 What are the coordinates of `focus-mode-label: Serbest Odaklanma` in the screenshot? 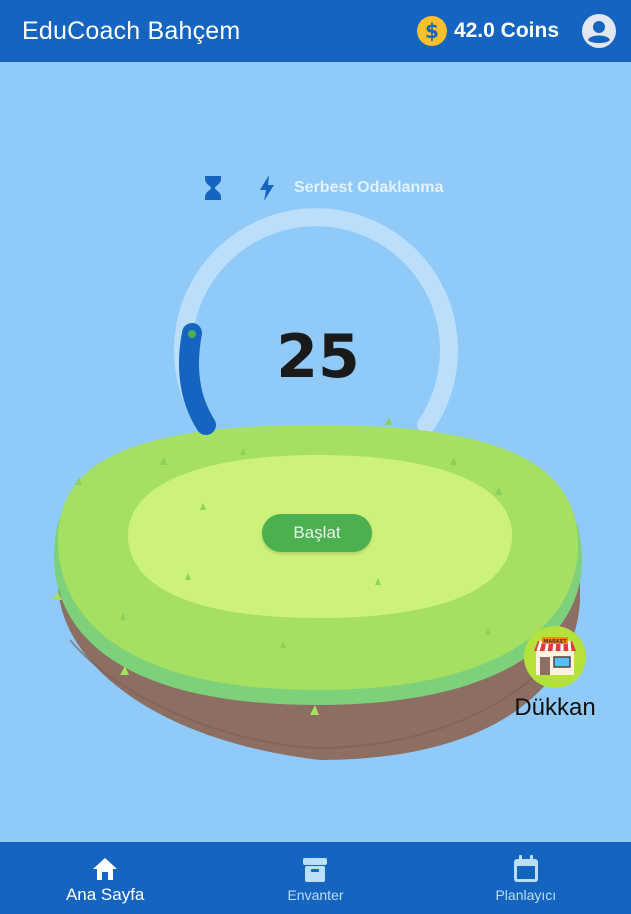 It's located at (368, 188).